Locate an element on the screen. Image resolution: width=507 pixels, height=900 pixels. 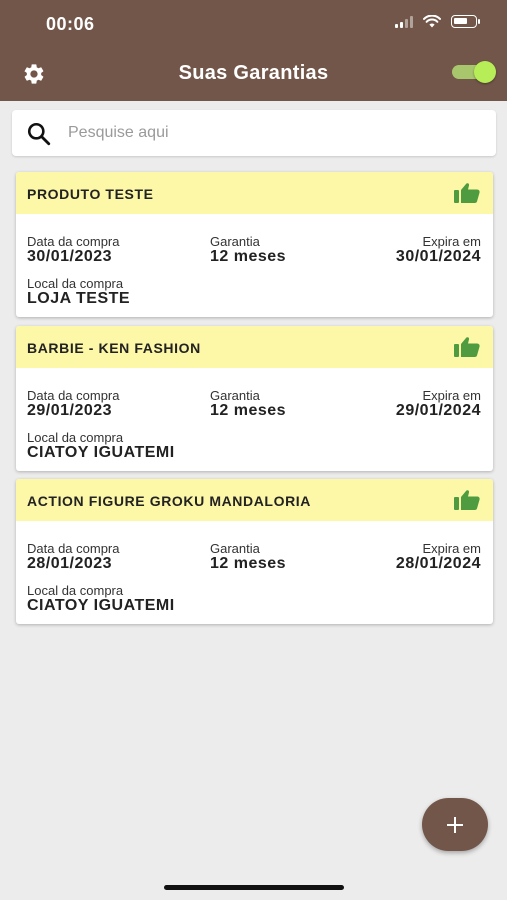
card-header: ACTION FIGURE GROKU MANDALORIA is located at coordinates (254, 500).